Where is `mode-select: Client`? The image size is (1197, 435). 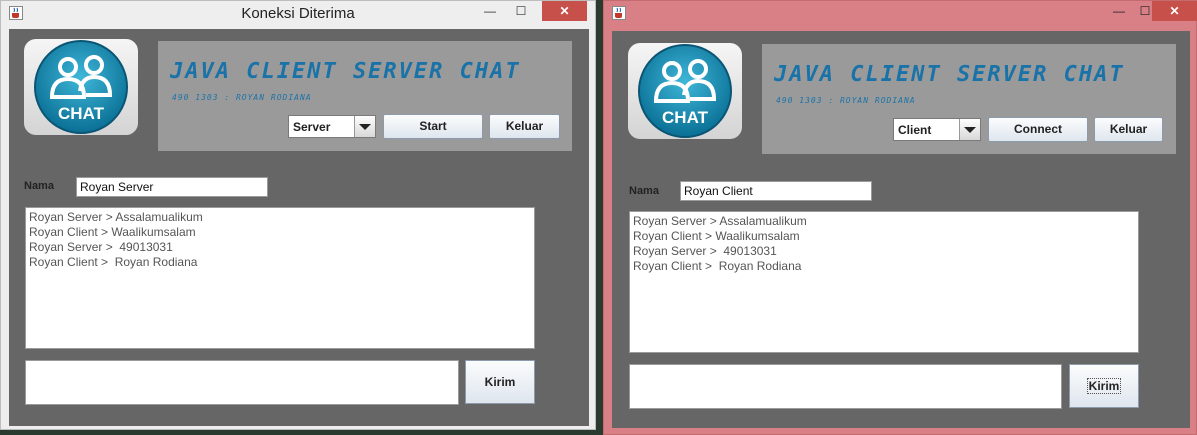
mode-select: Client is located at coordinates (937, 129).